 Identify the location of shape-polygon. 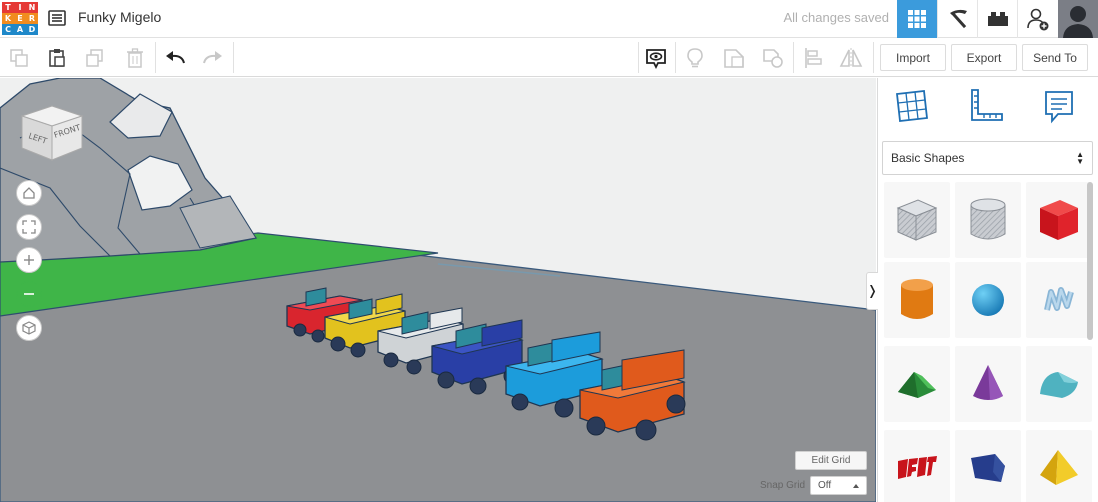
(988, 466).